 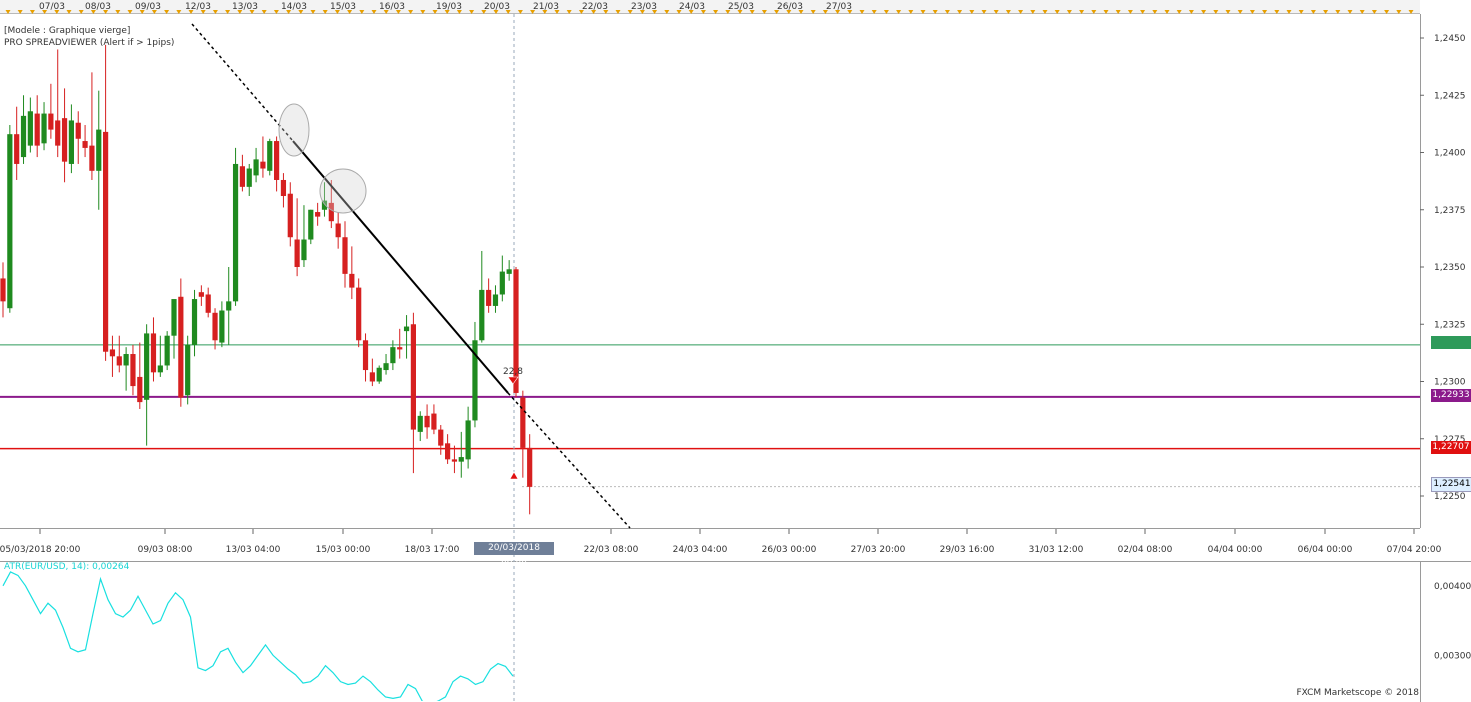 What do you see at coordinates (1235, 550) in the screenshot?
I see `time-tick-label: 04/04 00:00` at bounding box center [1235, 550].